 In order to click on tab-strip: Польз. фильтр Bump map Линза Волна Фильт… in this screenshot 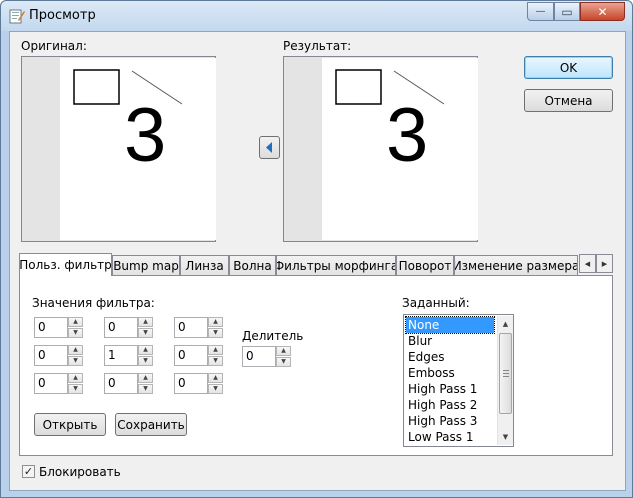, I will do `click(318, 264)`.